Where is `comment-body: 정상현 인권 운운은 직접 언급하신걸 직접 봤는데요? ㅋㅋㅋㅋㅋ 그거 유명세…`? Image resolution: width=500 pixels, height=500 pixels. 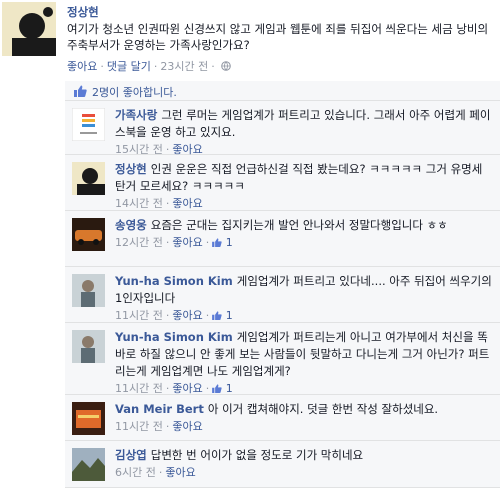 comment-body: 정상현 인권 운운은 직접 언급하신걸 직접 봤는데요? ㅋㅋㅋㅋㅋ 그거 유명세… is located at coordinates (304, 186).